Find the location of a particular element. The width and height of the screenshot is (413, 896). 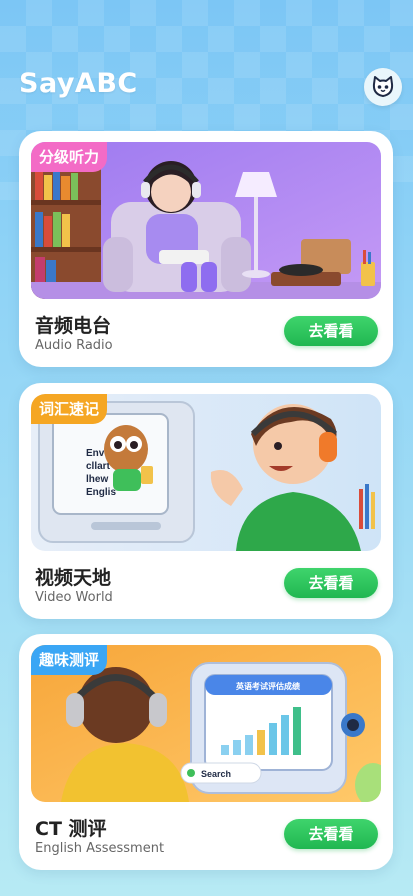

app-logo: SayABC is located at coordinates (78, 83).